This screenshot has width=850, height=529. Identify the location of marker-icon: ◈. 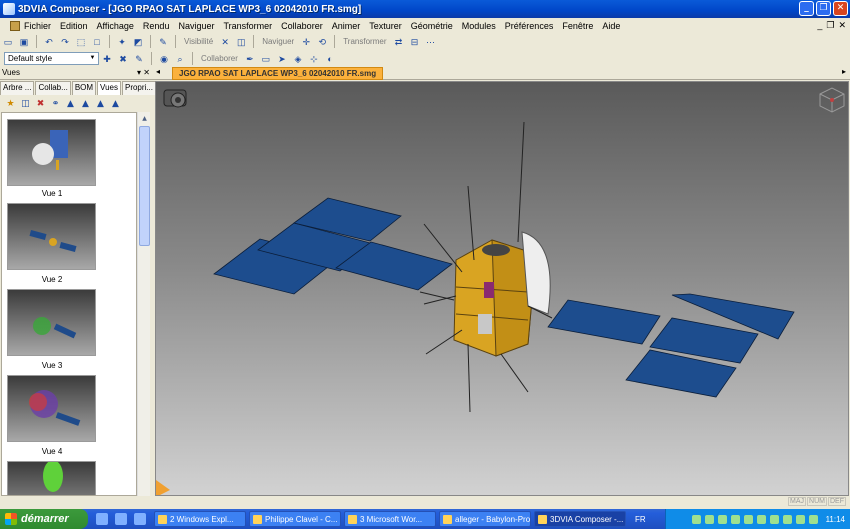
(298, 59).